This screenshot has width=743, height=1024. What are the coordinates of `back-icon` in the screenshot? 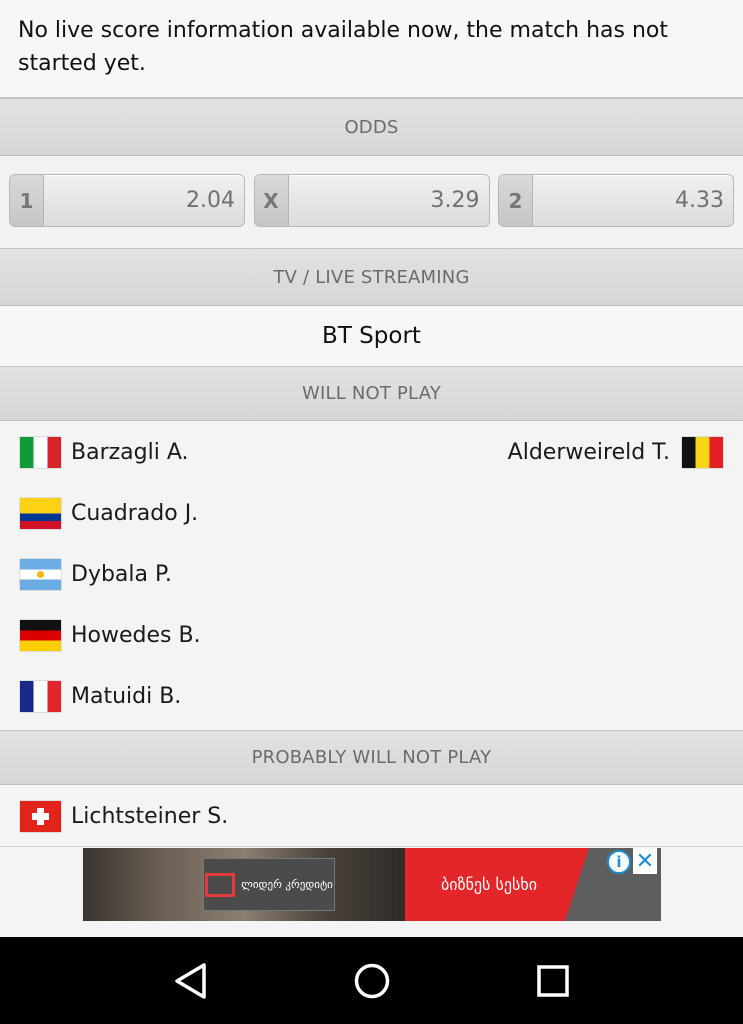 It's located at (191, 981).